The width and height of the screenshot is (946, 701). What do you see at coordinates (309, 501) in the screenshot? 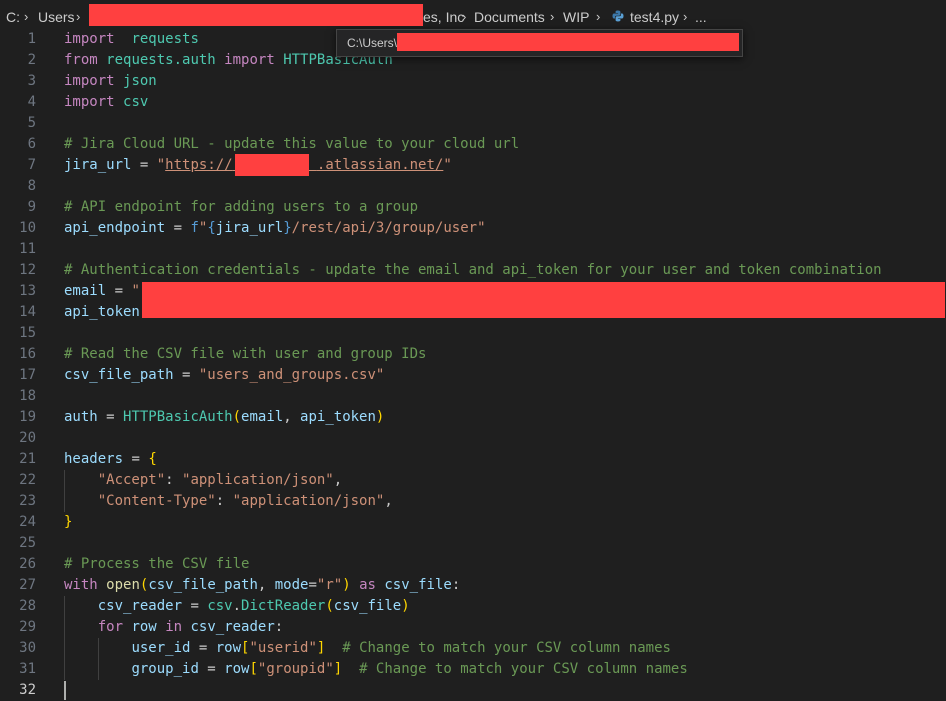
I see `code-token: "application/json"` at bounding box center [309, 501].